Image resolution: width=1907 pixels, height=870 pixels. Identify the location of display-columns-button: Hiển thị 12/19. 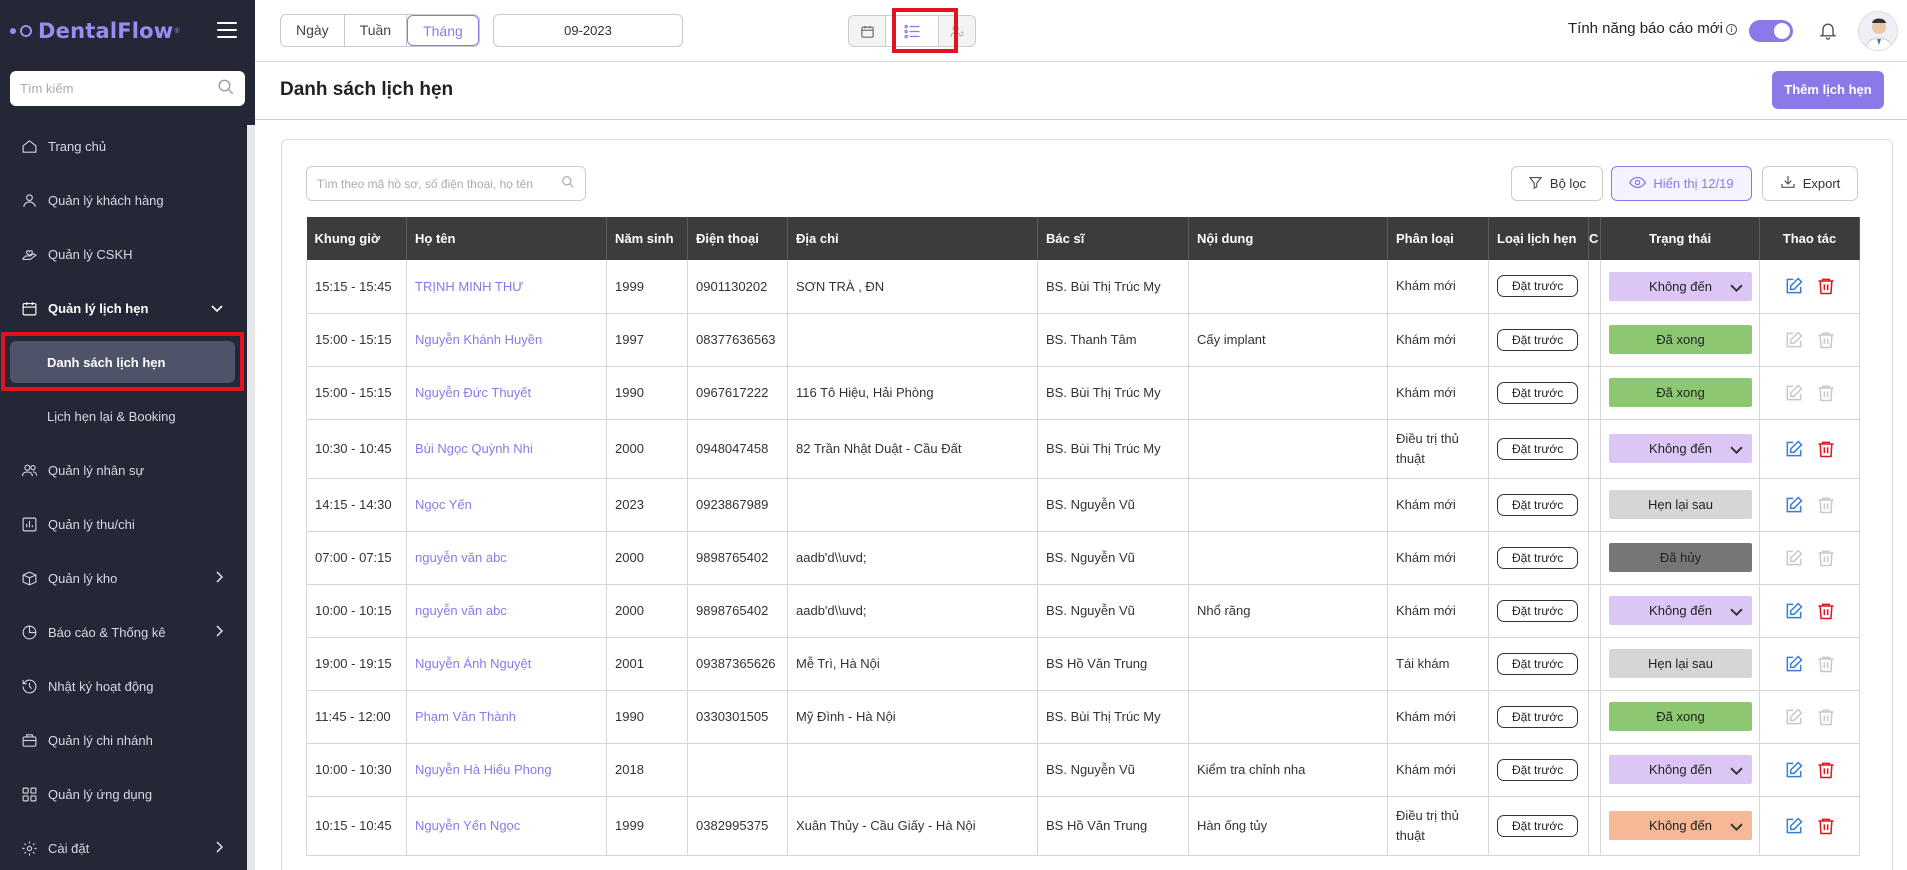
(1681, 183).